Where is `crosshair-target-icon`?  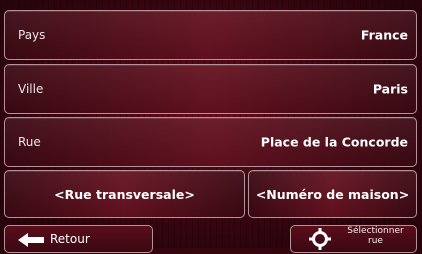
crosshair-target-icon is located at coordinates (320, 239).